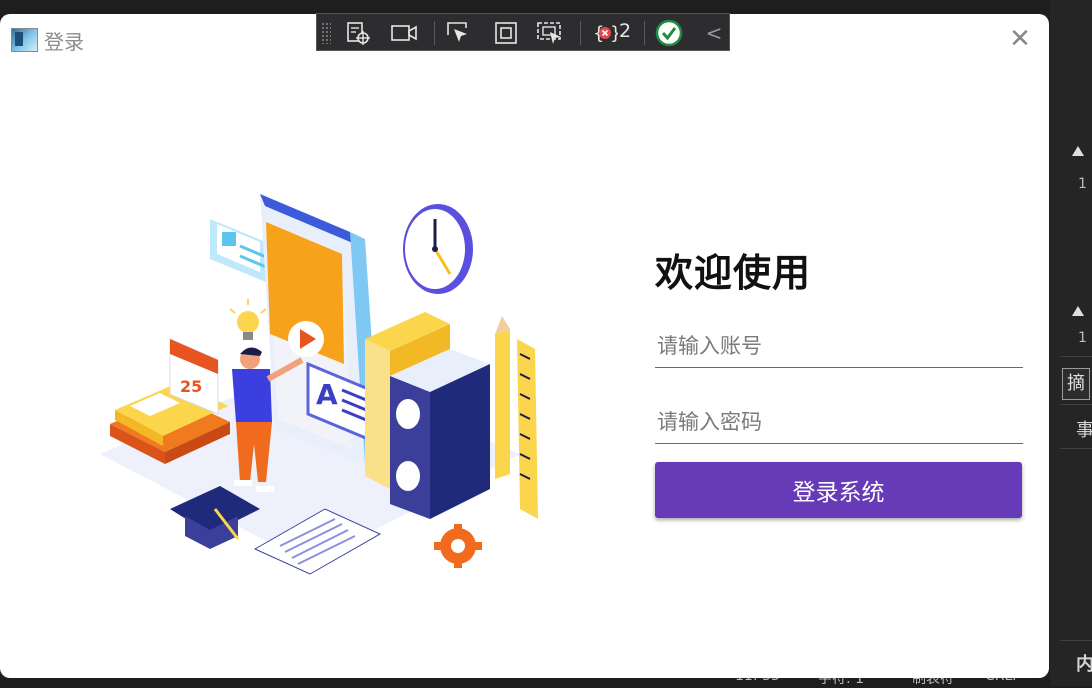 The width and height of the screenshot is (1092, 688). What do you see at coordinates (839, 422) in the screenshot?
I see `password-input` at bounding box center [839, 422].